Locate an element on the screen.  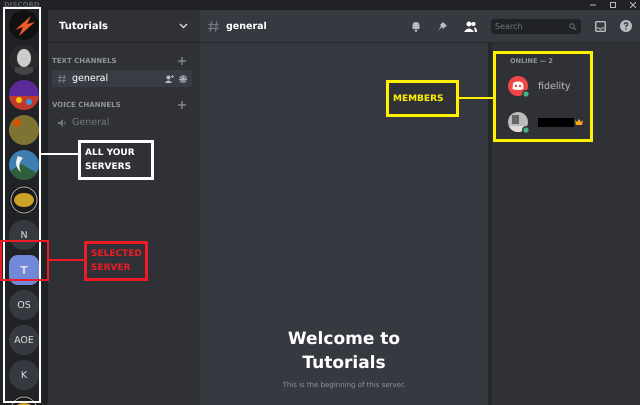
member-name: fidelity is located at coordinates (554, 86).